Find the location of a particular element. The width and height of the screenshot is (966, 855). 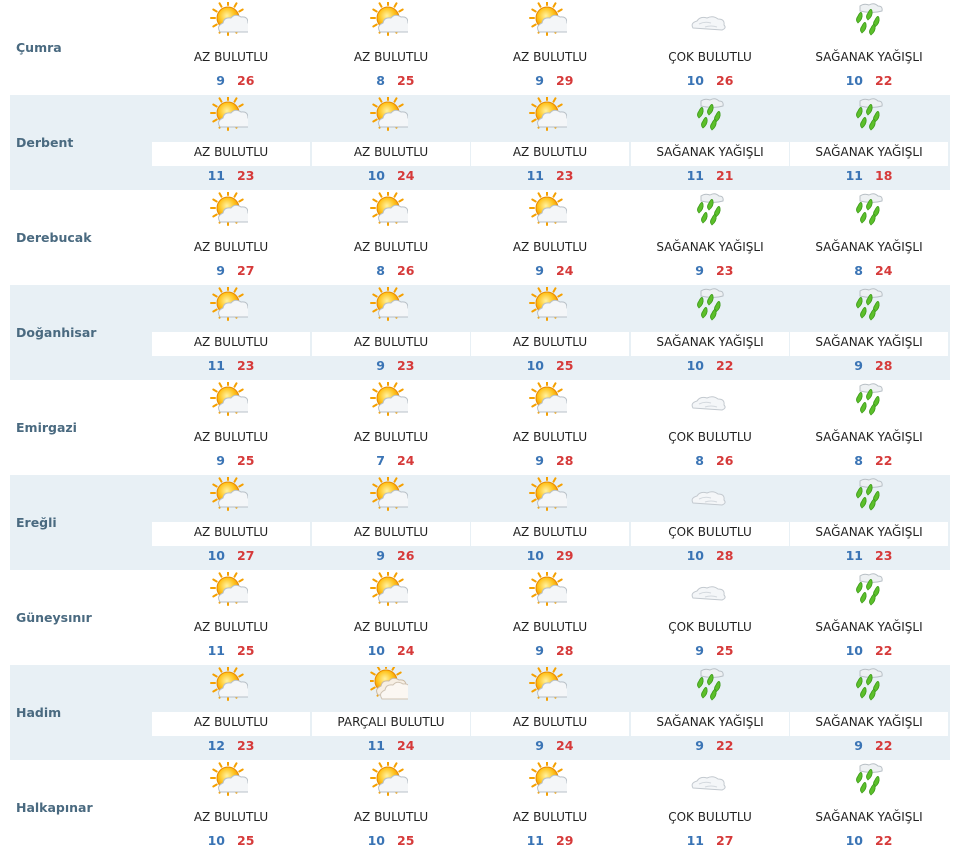

city-name: Derebucak is located at coordinates (84, 237).